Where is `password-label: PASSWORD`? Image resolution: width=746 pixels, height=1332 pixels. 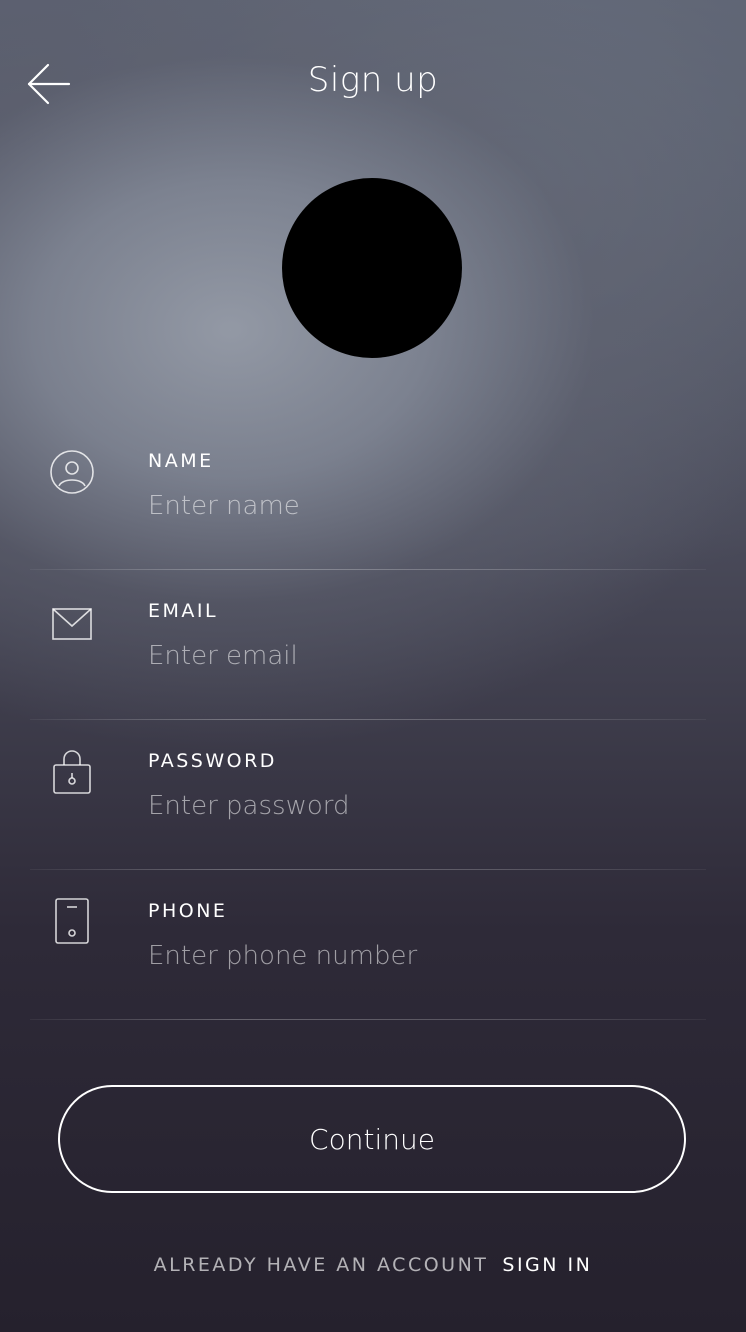 password-label: PASSWORD is located at coordinates (212, 761).